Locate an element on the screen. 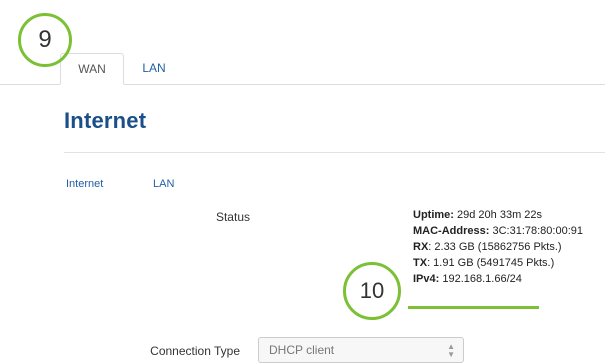  ipv4-row: IPv4: 192.168.1.66/24 is located at coordinates (498, 279).